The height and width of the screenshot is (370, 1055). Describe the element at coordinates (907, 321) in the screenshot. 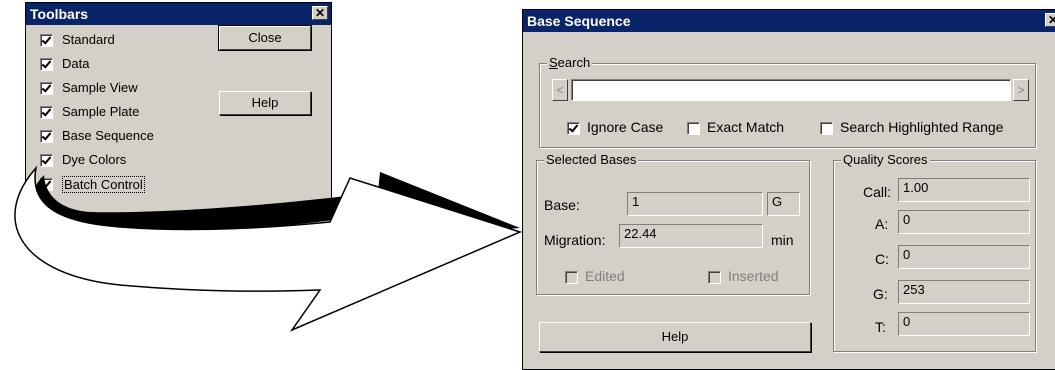

I see `quality-t-value: 0` at that location.